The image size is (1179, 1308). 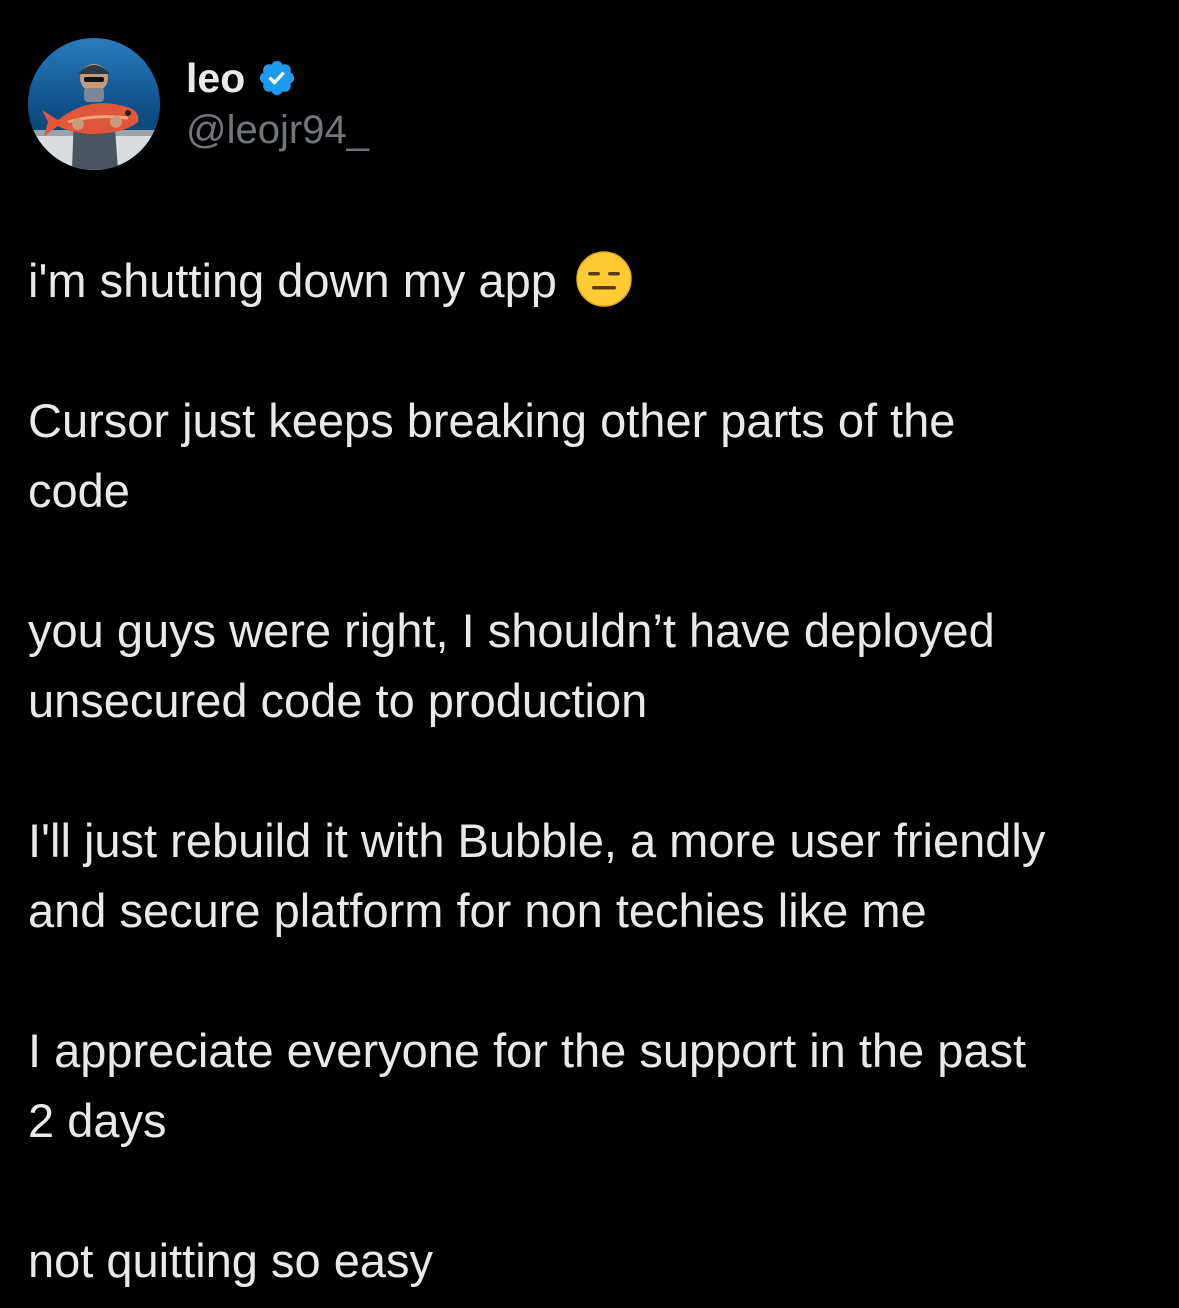 I want to click on display-name: leo, so click(x=215, y=78).